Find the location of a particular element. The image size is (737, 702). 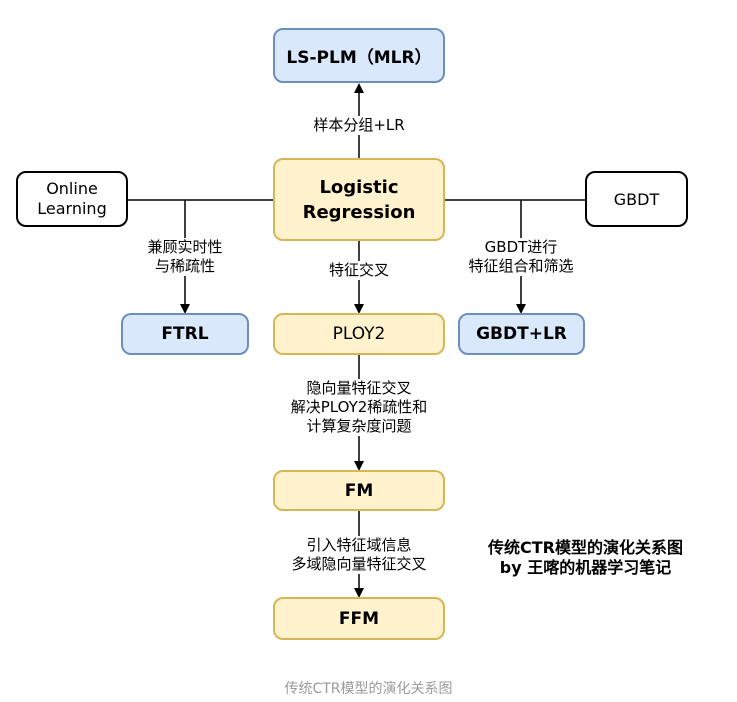

node-fm-label: FM is located at coordinates (359, 490).